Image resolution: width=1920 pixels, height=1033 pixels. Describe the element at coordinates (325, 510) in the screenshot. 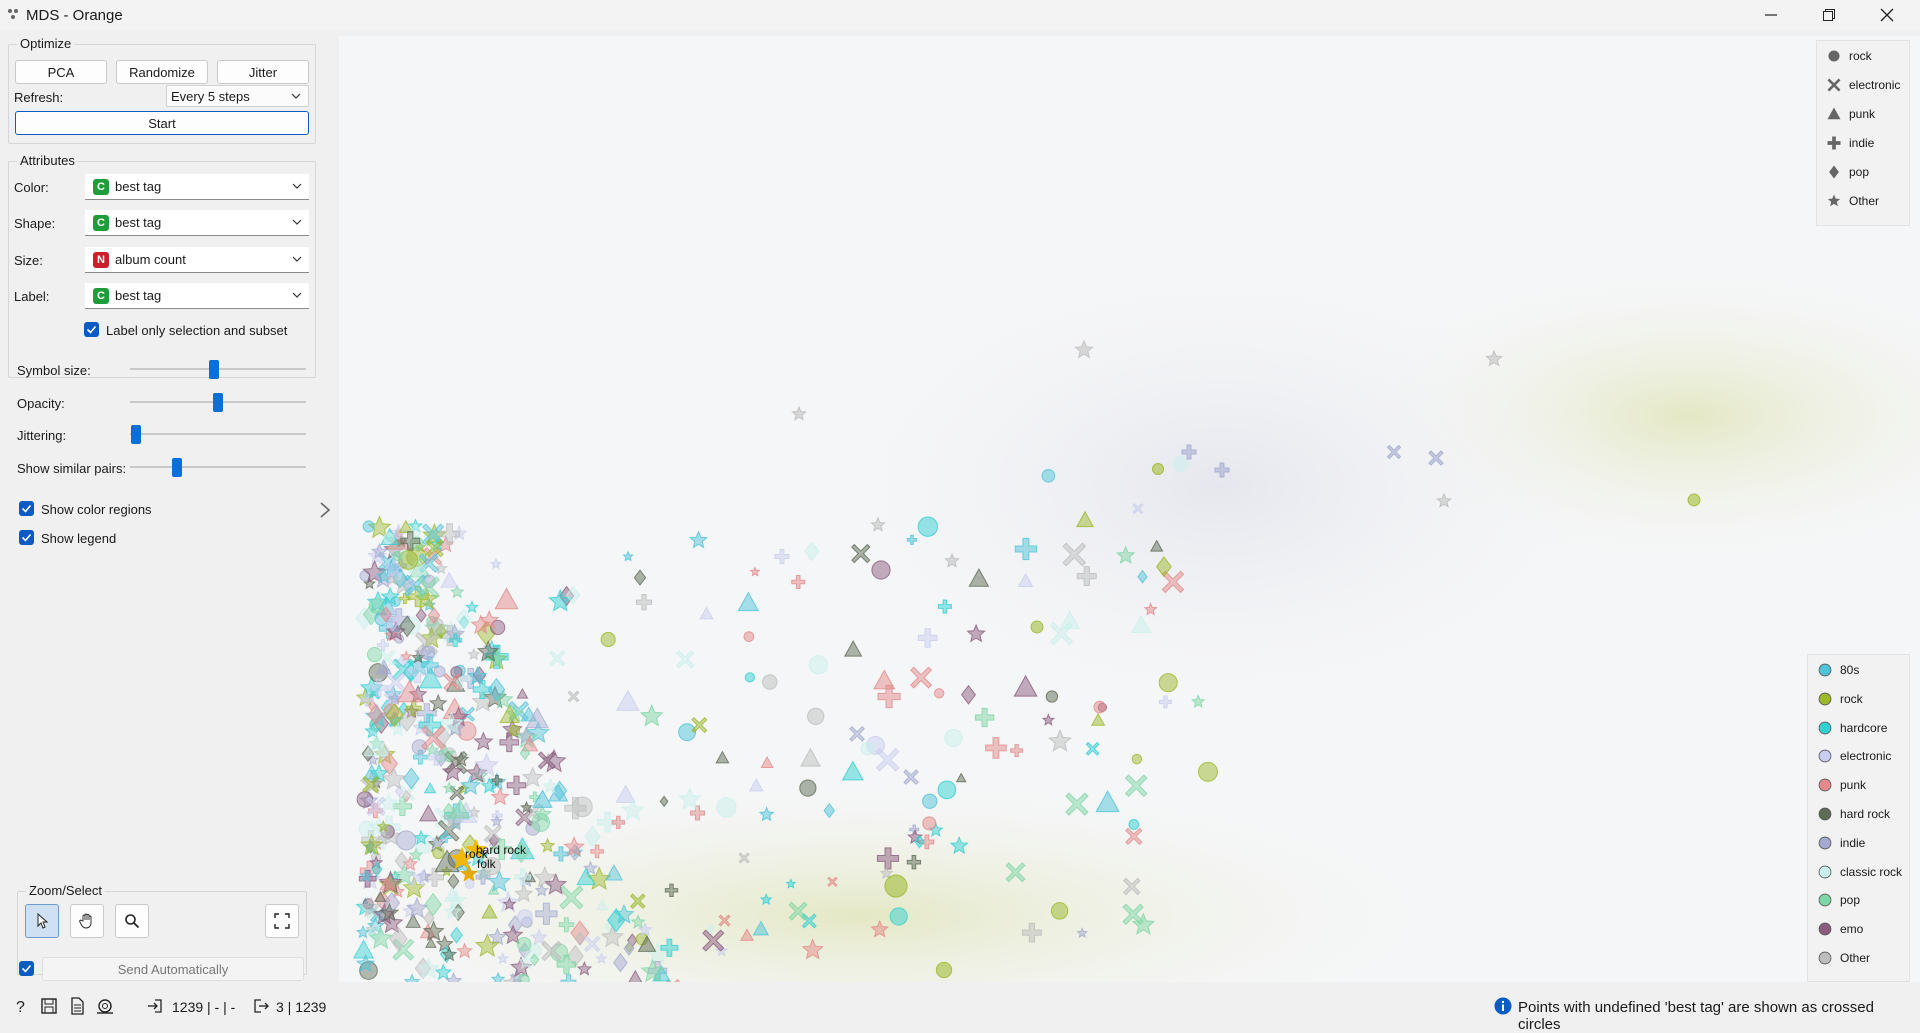

I see `collapse-panel-icon` at that location.